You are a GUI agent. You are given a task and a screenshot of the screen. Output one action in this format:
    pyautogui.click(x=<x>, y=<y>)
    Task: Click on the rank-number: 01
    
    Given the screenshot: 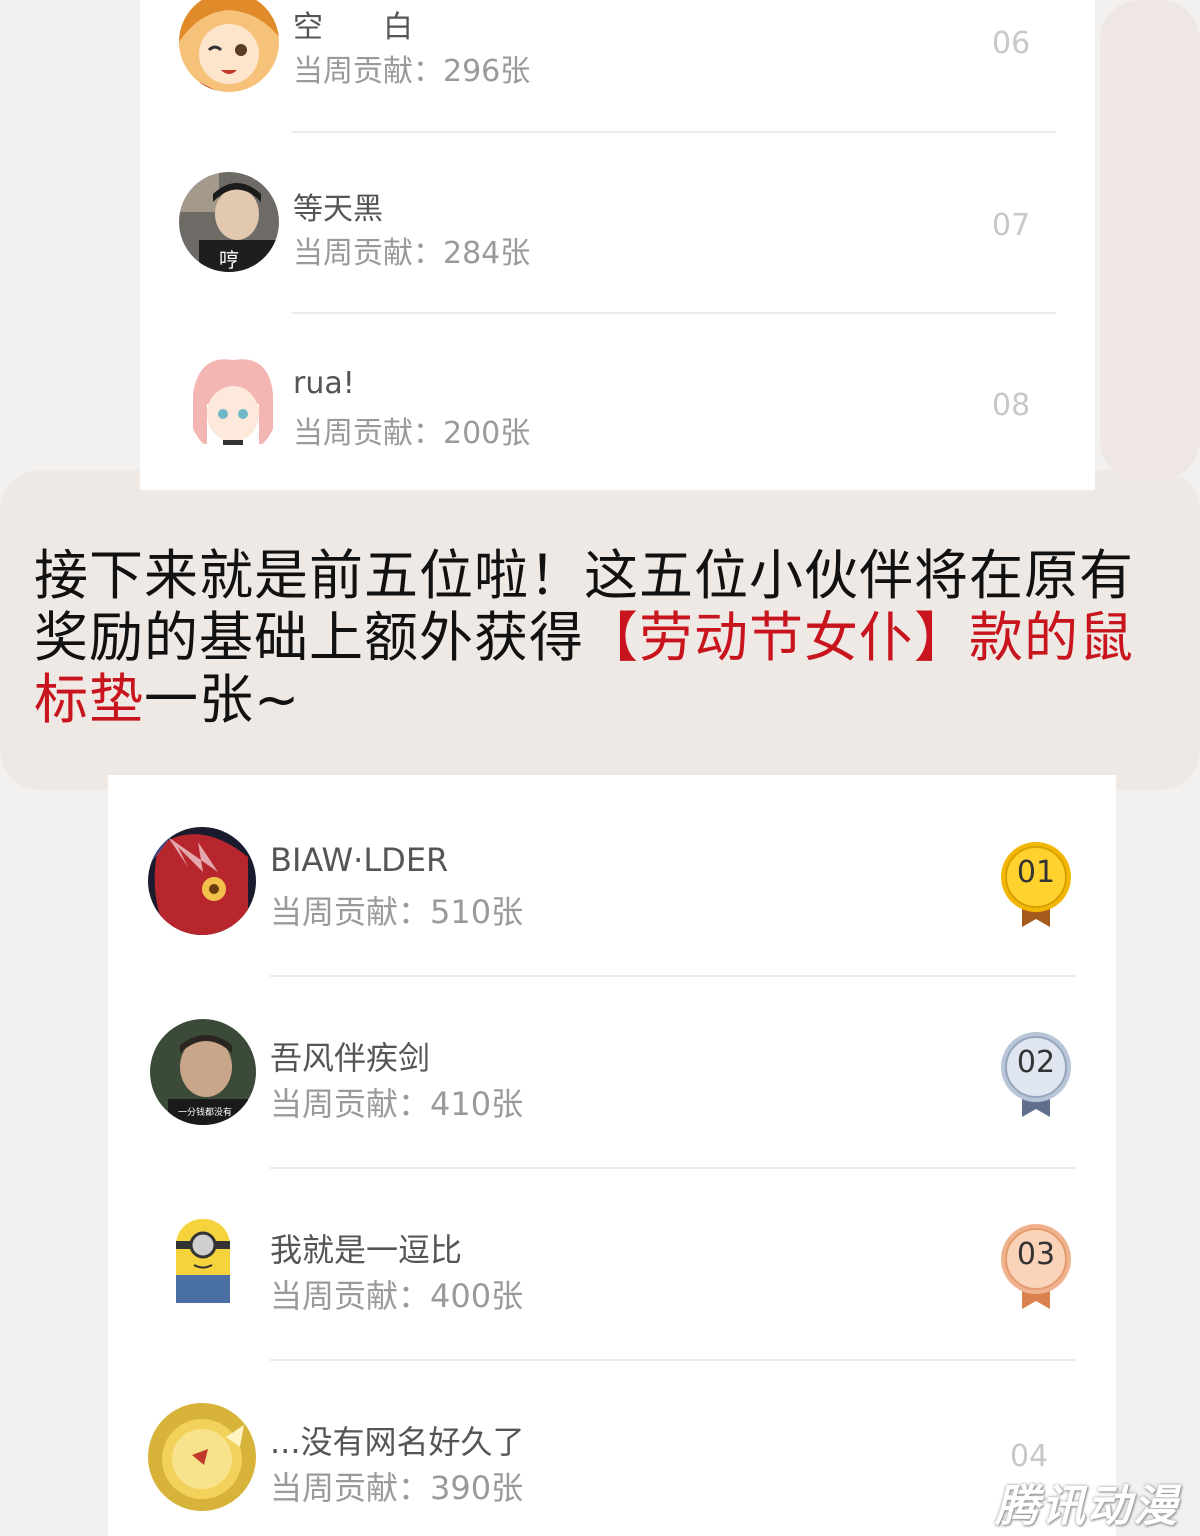 What is the action you would take?
    pyautogui.click(x=1036, y=872)
    